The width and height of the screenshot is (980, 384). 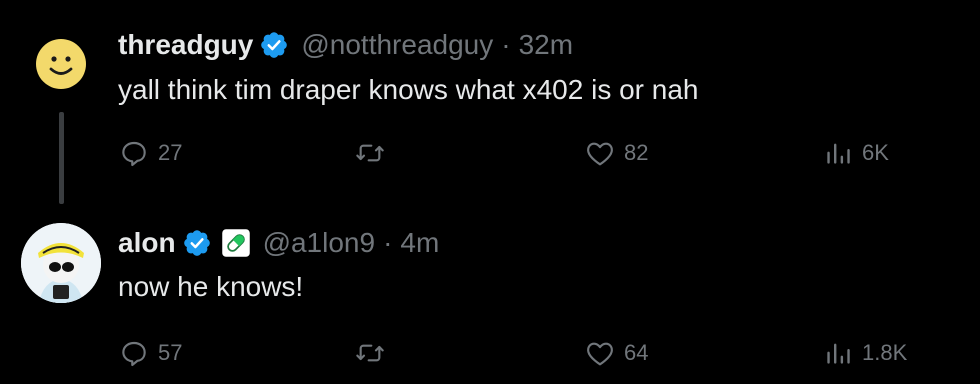 What do you see at coordinates (549, 153) in the screenshot?
I see `action-bar: 27 82 6K` at bounding box center [549, 153].